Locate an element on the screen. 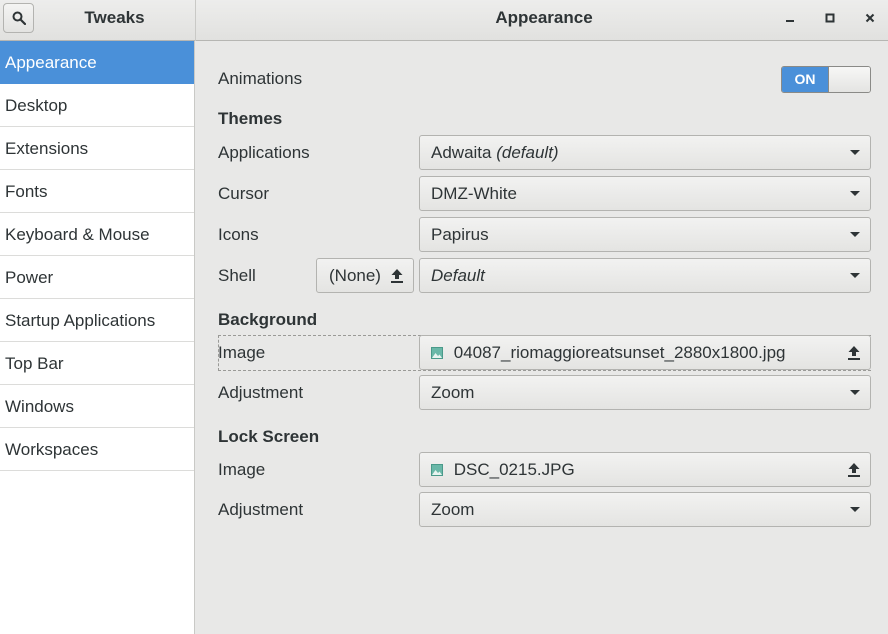 Image resolution: width=888 pixels, height=634 pixels. sidebar-item-label: Extensions is located at coordinates (47, 148).